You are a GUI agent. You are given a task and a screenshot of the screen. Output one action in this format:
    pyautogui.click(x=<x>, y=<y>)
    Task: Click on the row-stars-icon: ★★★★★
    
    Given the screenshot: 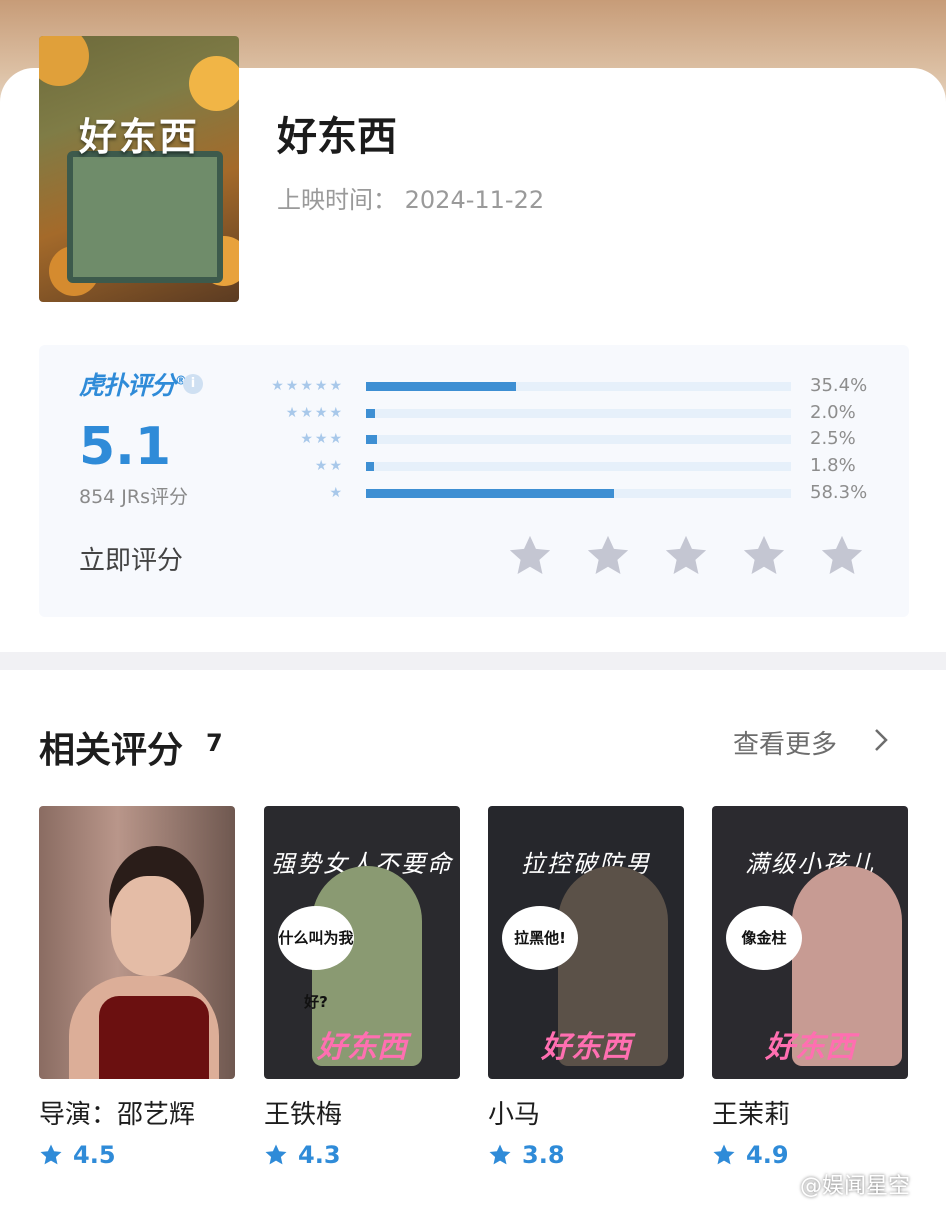 What is the action you would take?
    pyautogui.click(x=307, y=386)
    